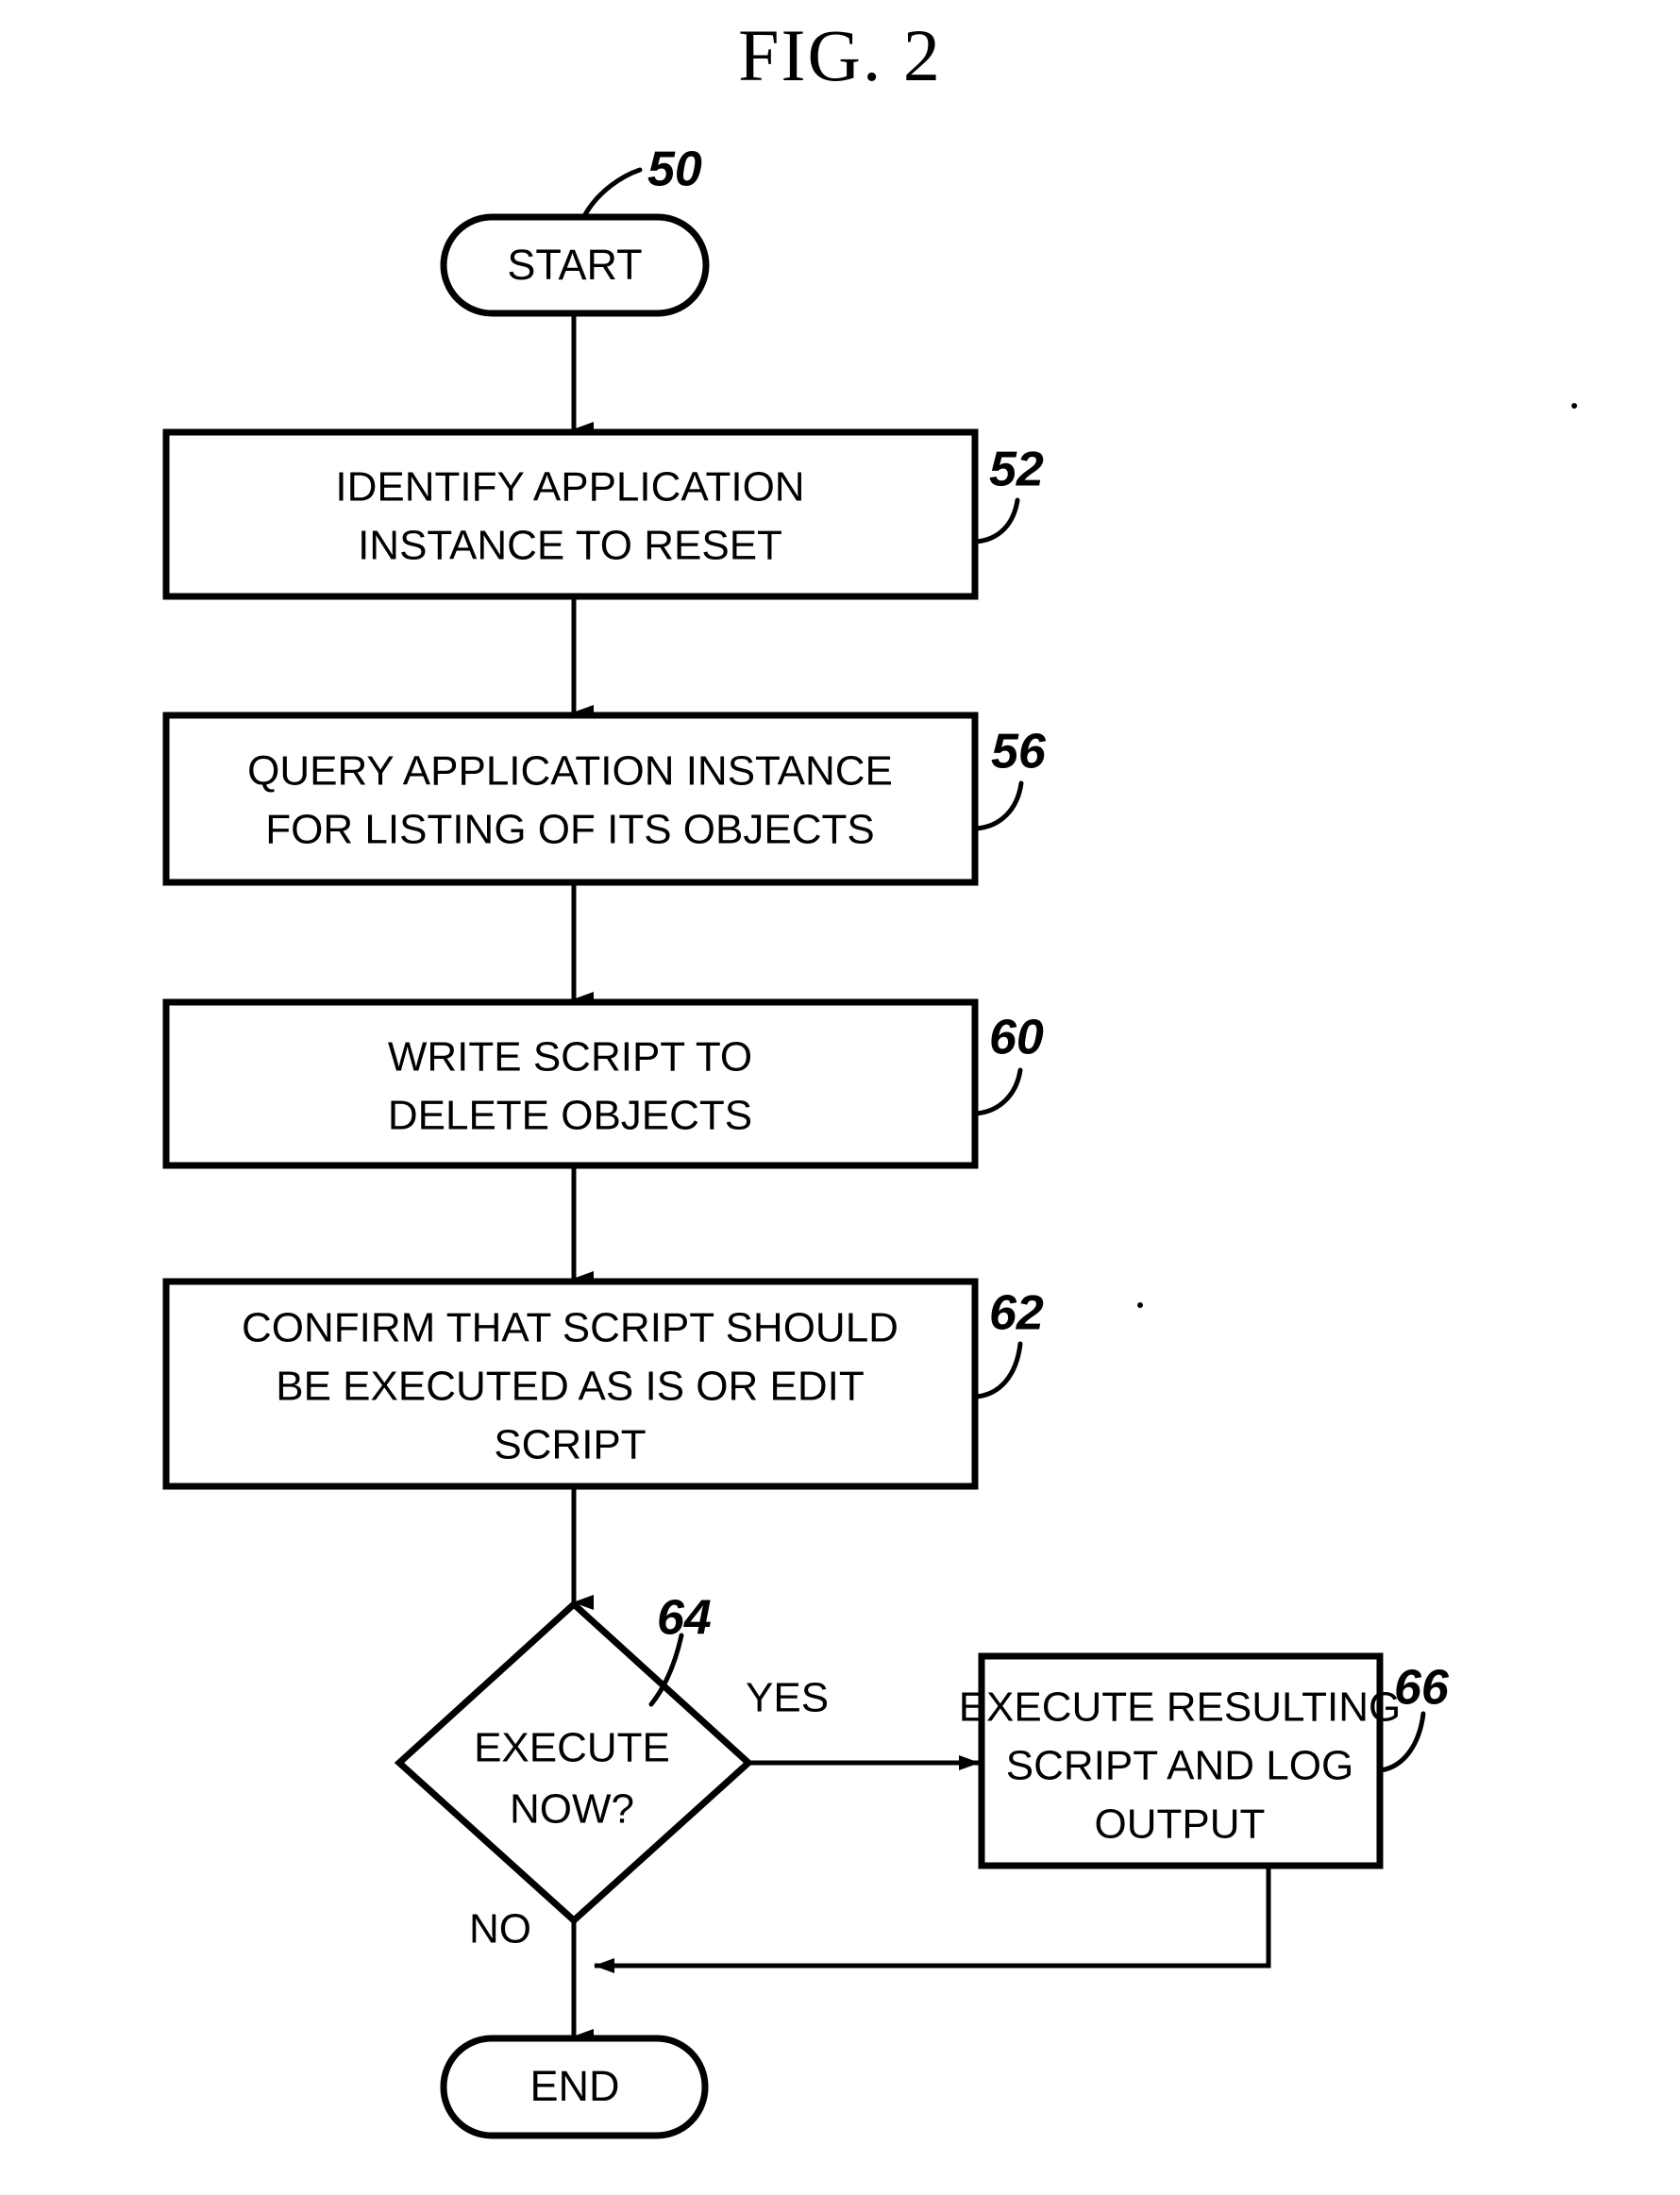 This screenshot has width=1680, height=2195. I want to click on identify-line-1: IDENTIFY APPLICATION, so click(569, 487).